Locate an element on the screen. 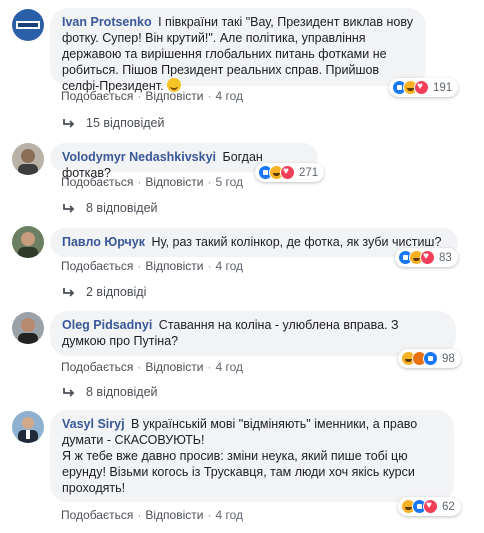 This screenshot has width=484, height=533. view-replies-link: 2 відповіді is located at coordinates (104, 292).